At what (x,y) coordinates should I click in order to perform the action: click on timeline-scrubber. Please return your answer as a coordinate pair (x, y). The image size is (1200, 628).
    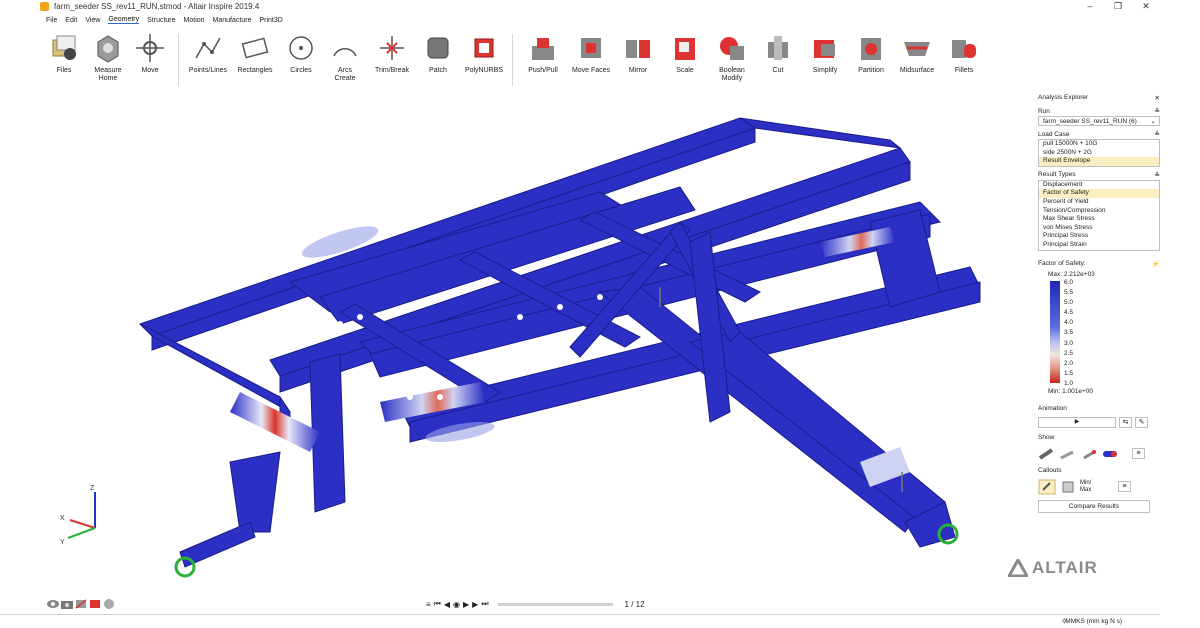
    Looking at the image, I should click on (555, 604).